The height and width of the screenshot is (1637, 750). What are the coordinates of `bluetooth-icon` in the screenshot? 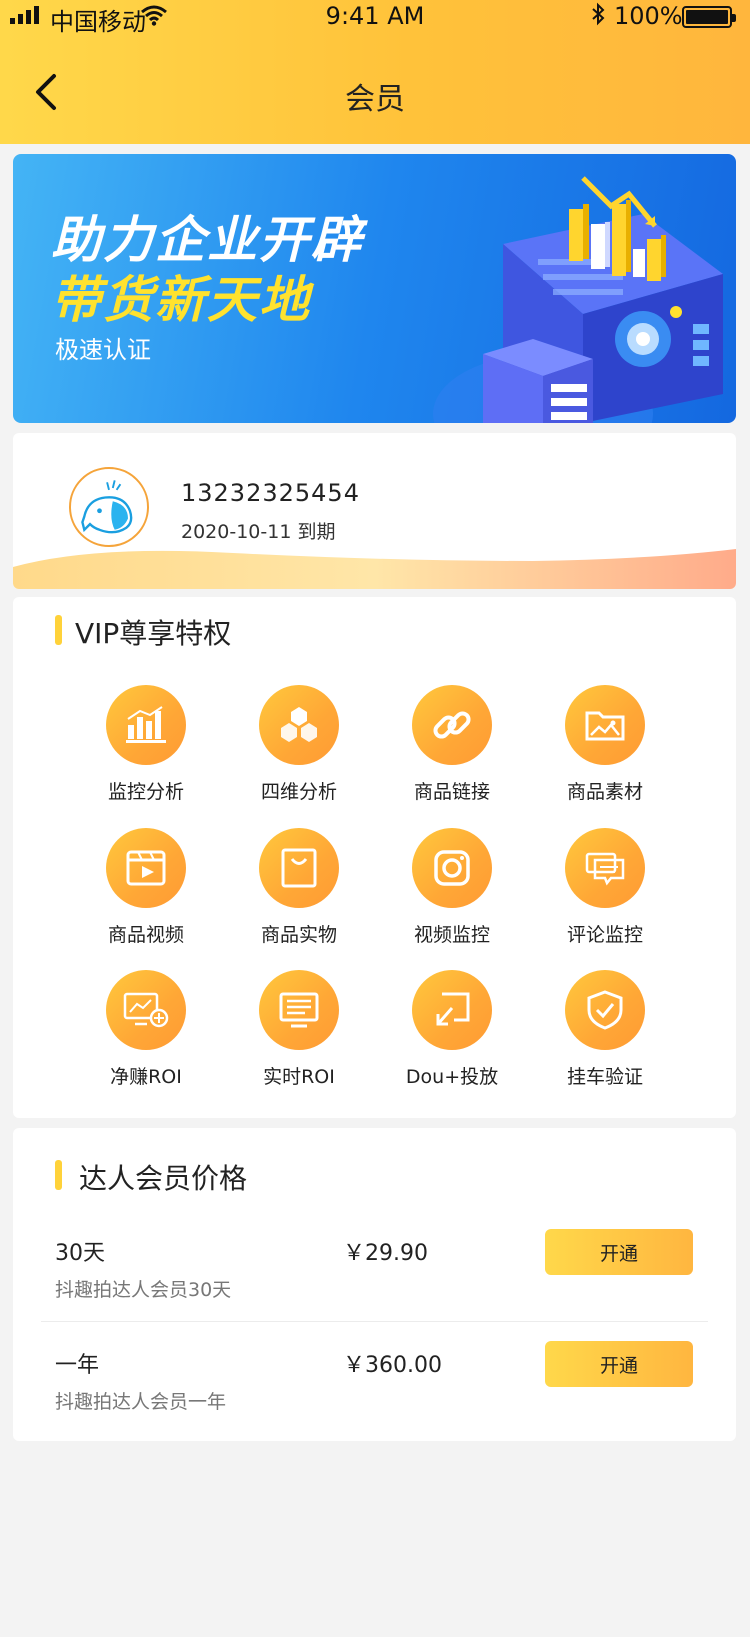 It's located at (598, 14).